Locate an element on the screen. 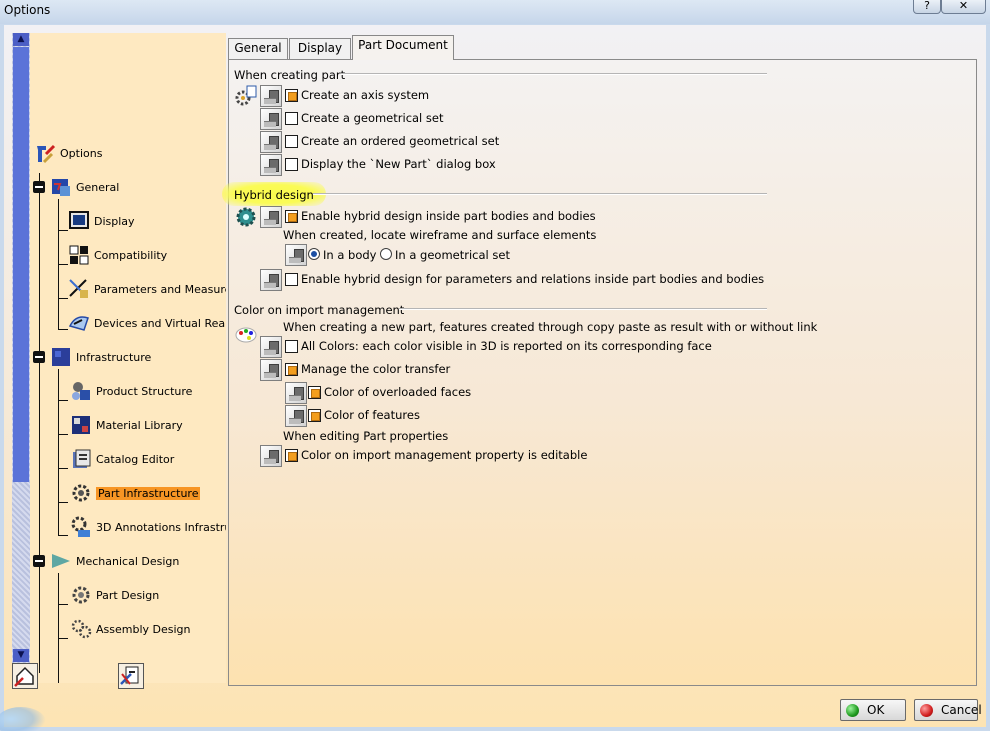 The width and height of the screenshot is (990, 731). devices-icon is located at coordinates (79, 323).